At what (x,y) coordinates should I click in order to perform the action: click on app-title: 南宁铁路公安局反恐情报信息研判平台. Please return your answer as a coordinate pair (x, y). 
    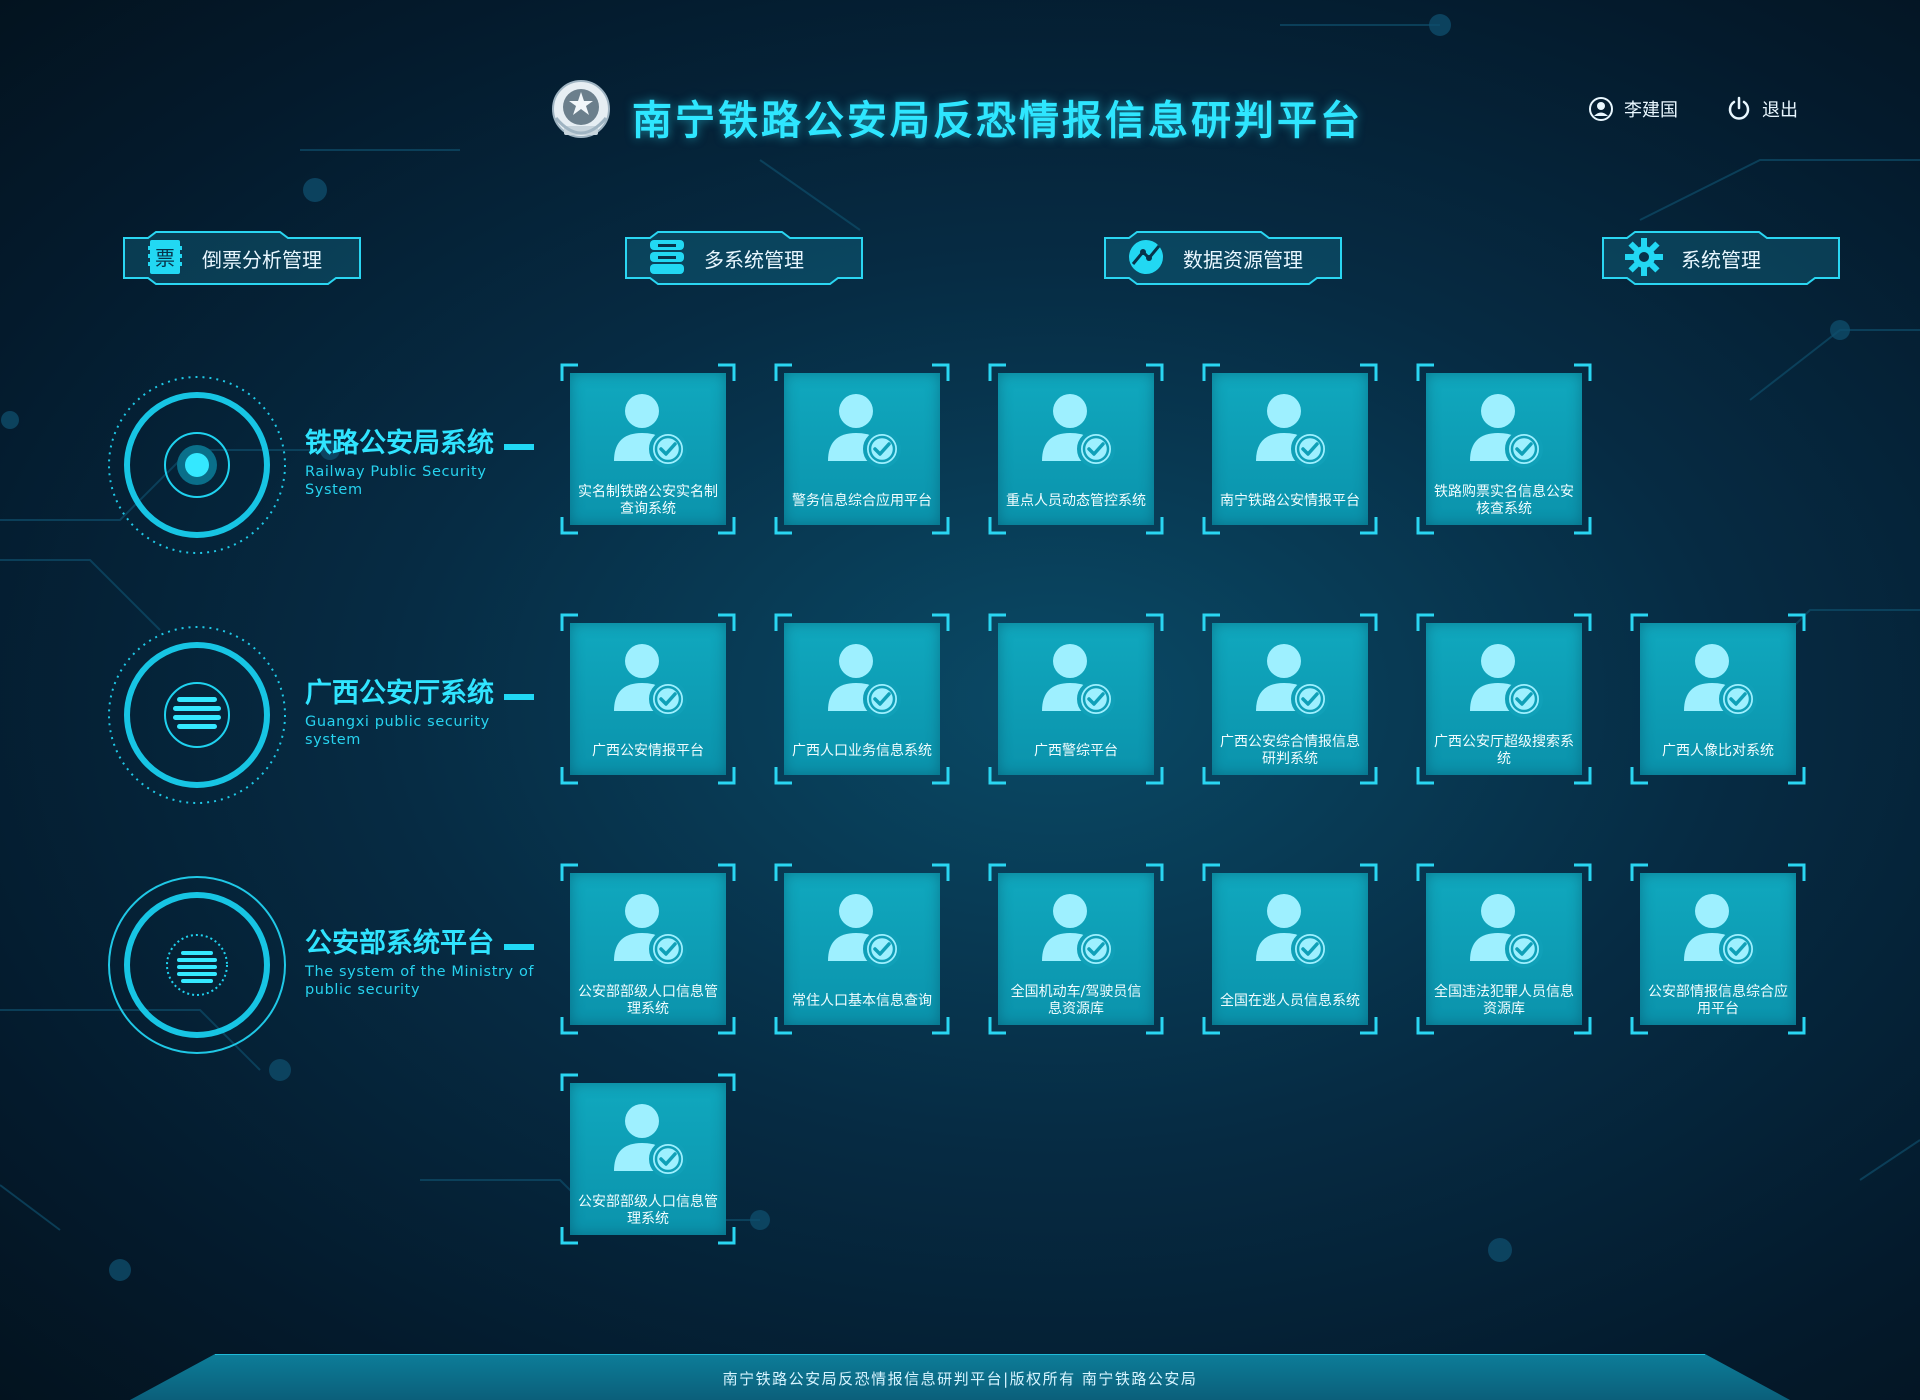
    Looking at the image, I should click on (997, 121).